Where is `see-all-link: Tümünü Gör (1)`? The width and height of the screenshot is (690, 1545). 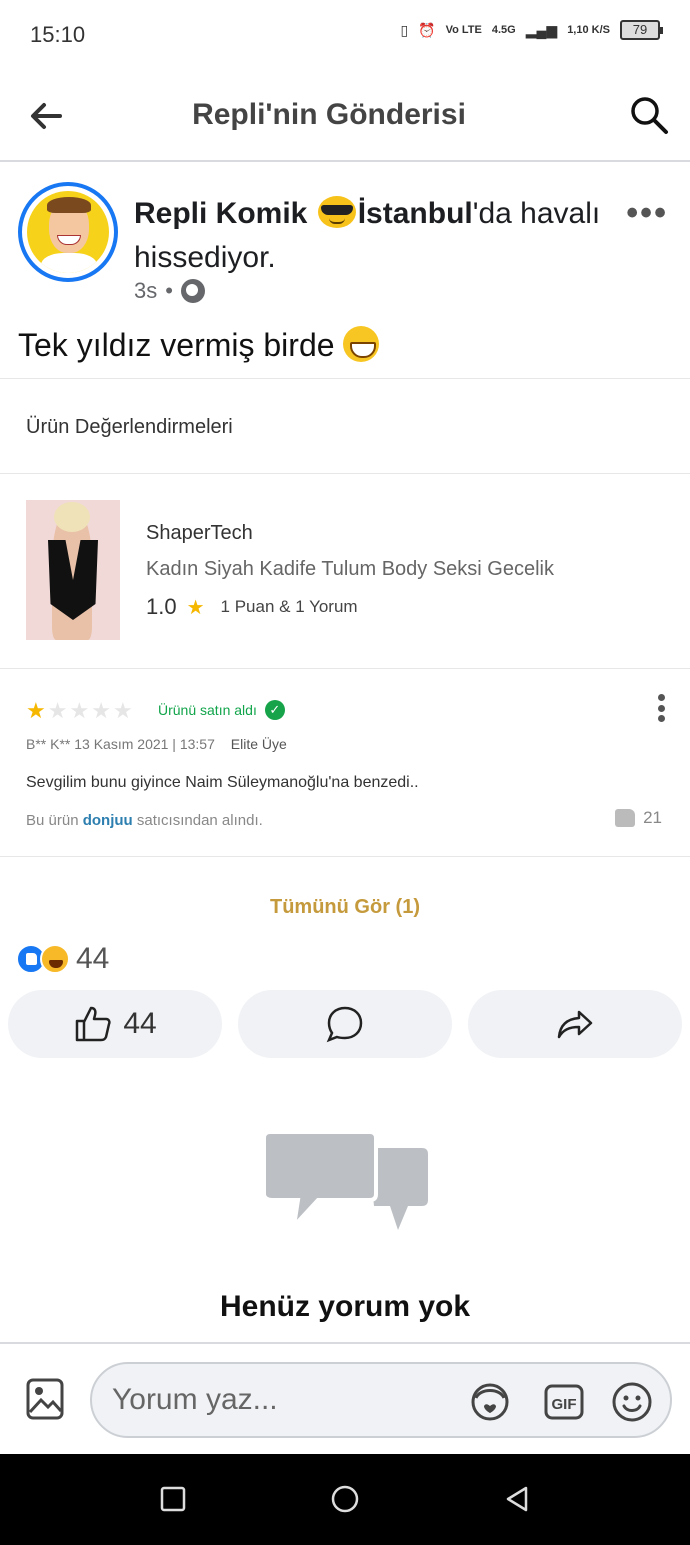 see-all-link: Tümünü Gör (1) is located at coordinates (345, 907).